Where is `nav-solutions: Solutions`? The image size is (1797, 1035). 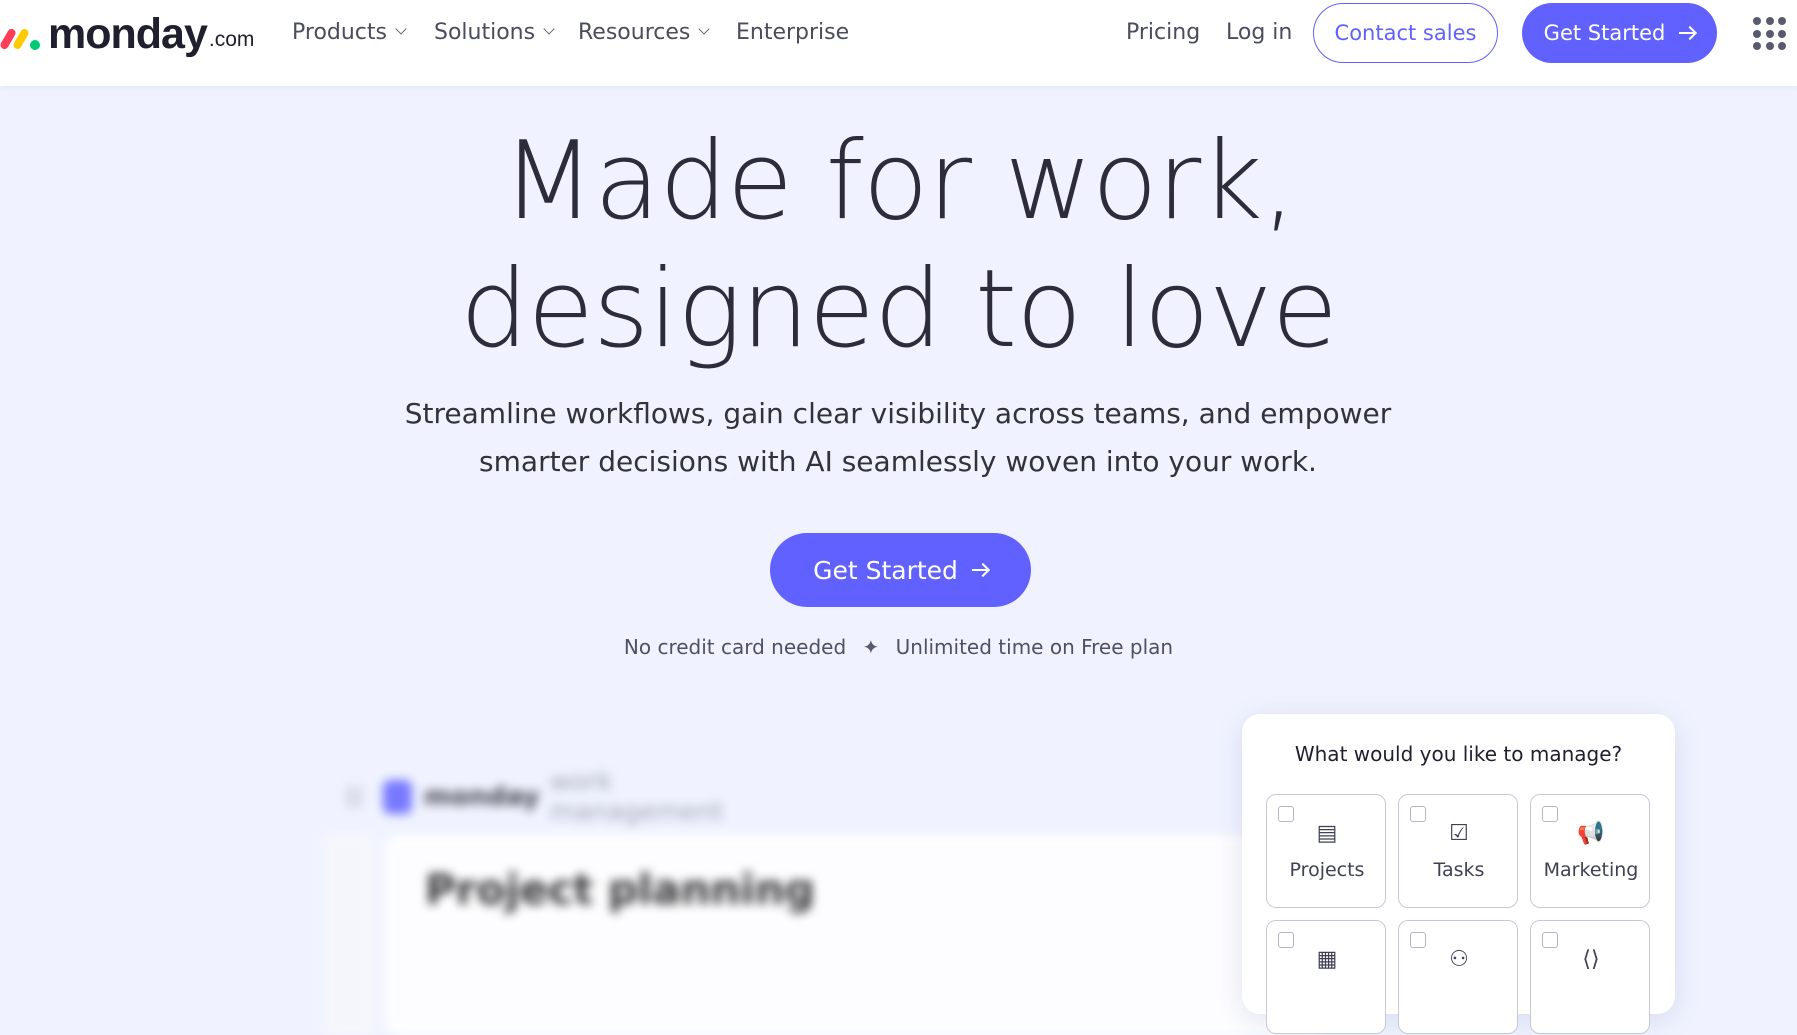 nav-solutions: Solutions is located at coordinates (494, 32).